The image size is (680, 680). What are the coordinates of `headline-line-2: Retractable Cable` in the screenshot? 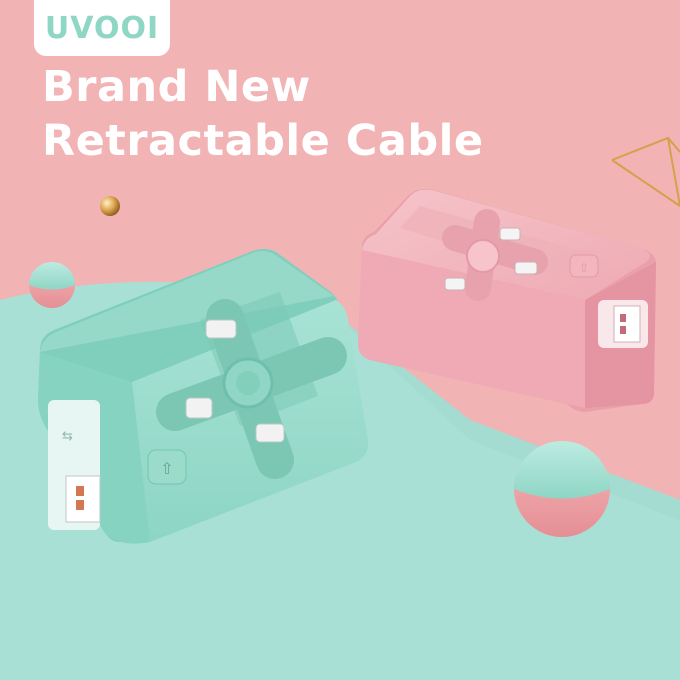 It's located at (263, 141).